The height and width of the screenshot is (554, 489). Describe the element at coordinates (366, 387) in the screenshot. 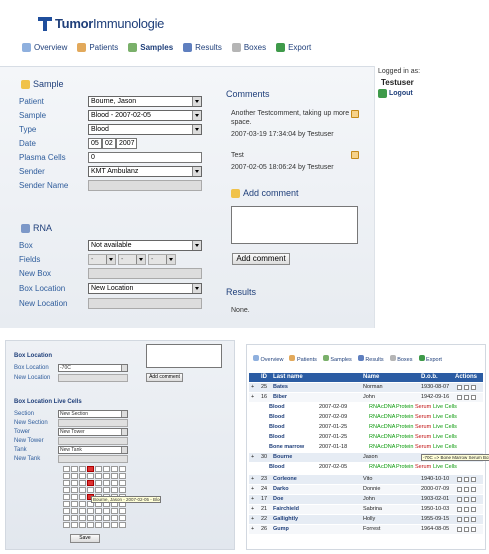

I see `table-row: +25 Bates Norman 1930-08-07` at that location.